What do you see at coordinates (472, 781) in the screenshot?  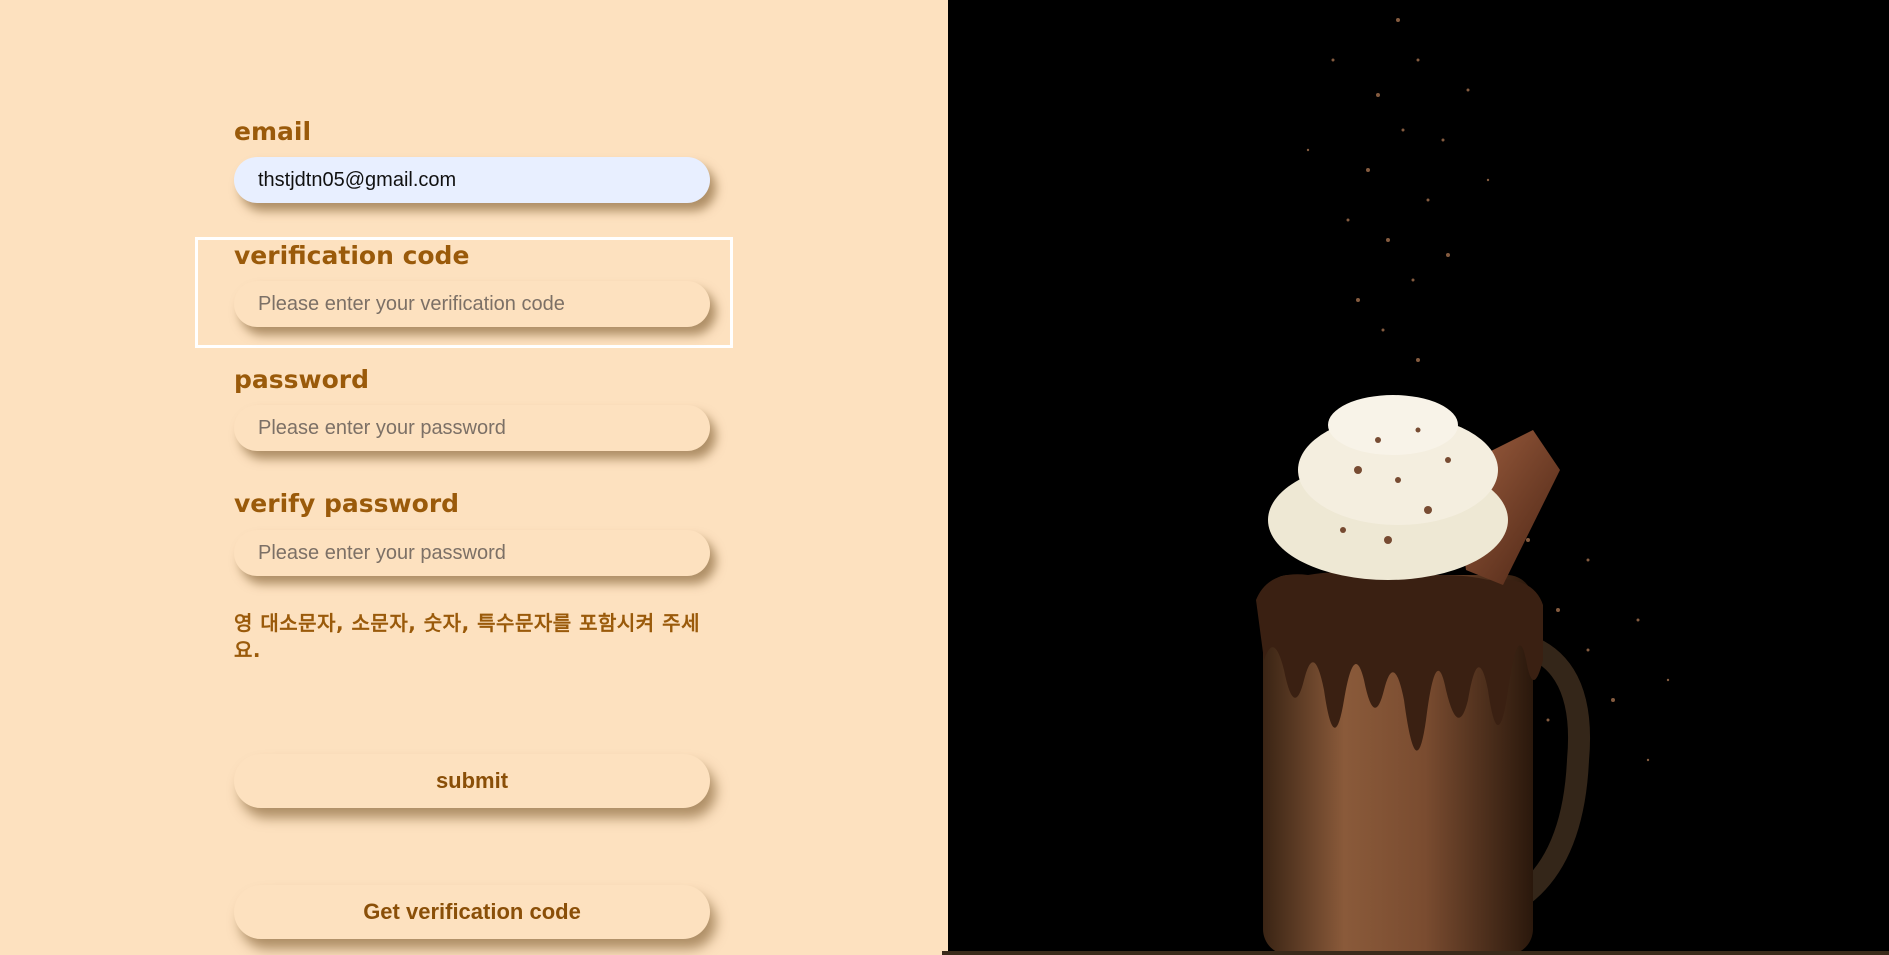 I see `submit-button: submit` at bounding box center [472, 781].